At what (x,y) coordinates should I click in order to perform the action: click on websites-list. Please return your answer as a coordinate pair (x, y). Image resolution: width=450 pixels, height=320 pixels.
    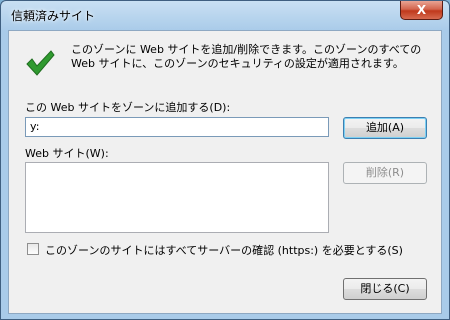
    Looking at the image, I should click on (177, 197).